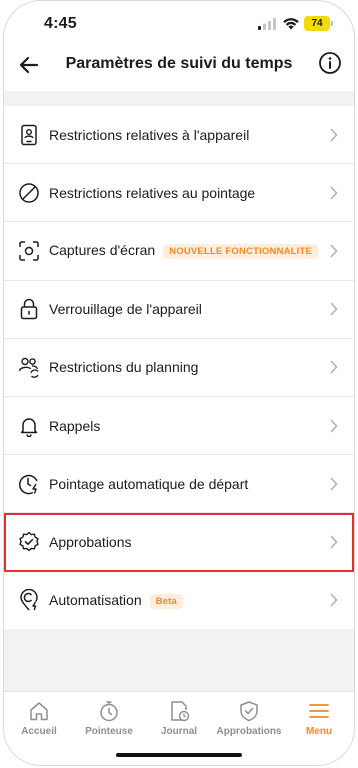  I want to click on stopwatch-icon, so click(109, 711).